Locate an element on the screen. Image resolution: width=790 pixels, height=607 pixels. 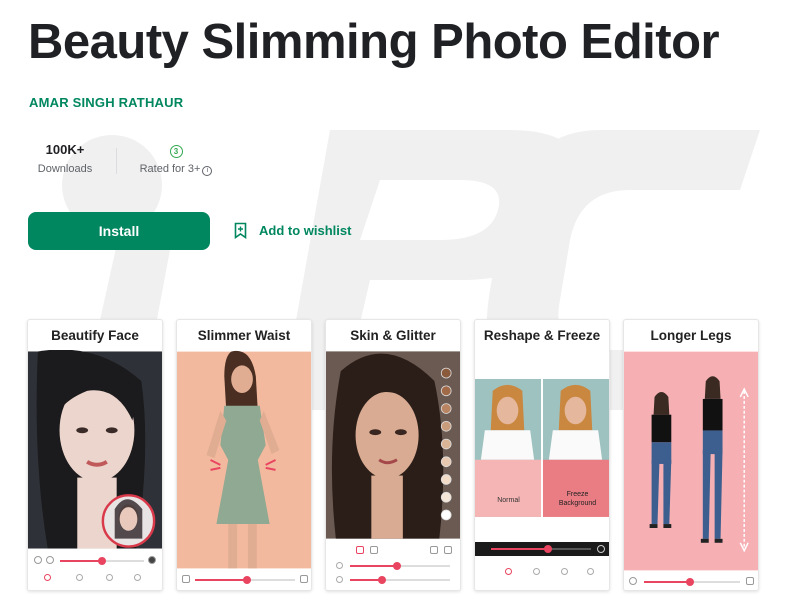
tab-reshape-icon is located at coordinates (508, 571).